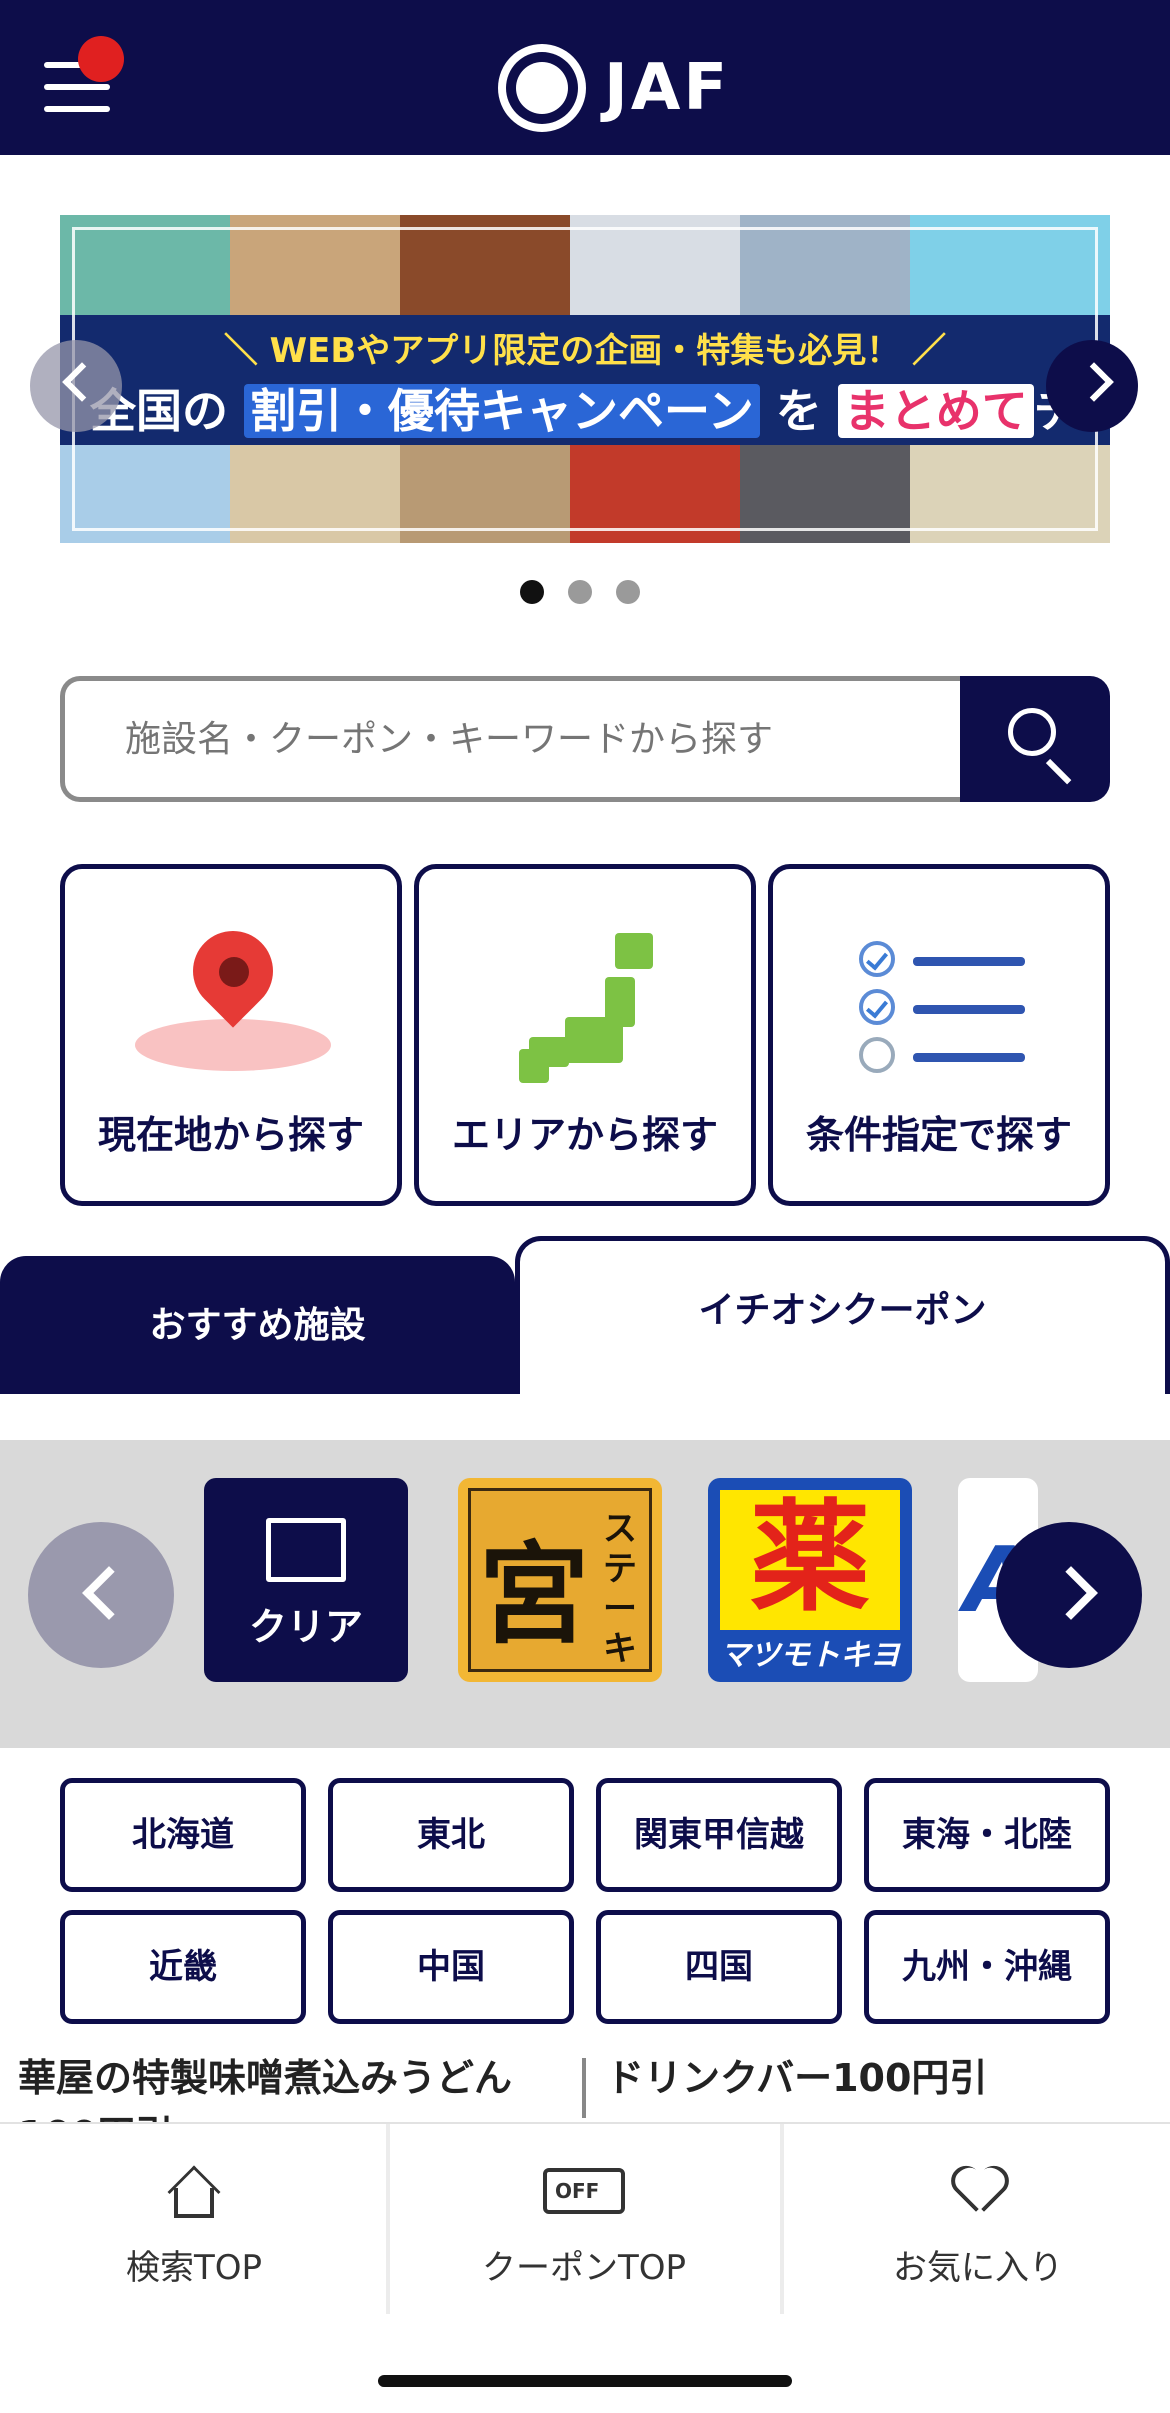 This screenshot has height=2413, width=1170. What do you see at coordinates (183, 1835) in the screenshot?
I see `region-hokkaido: 北海道` at bounding box center [183, 1835].